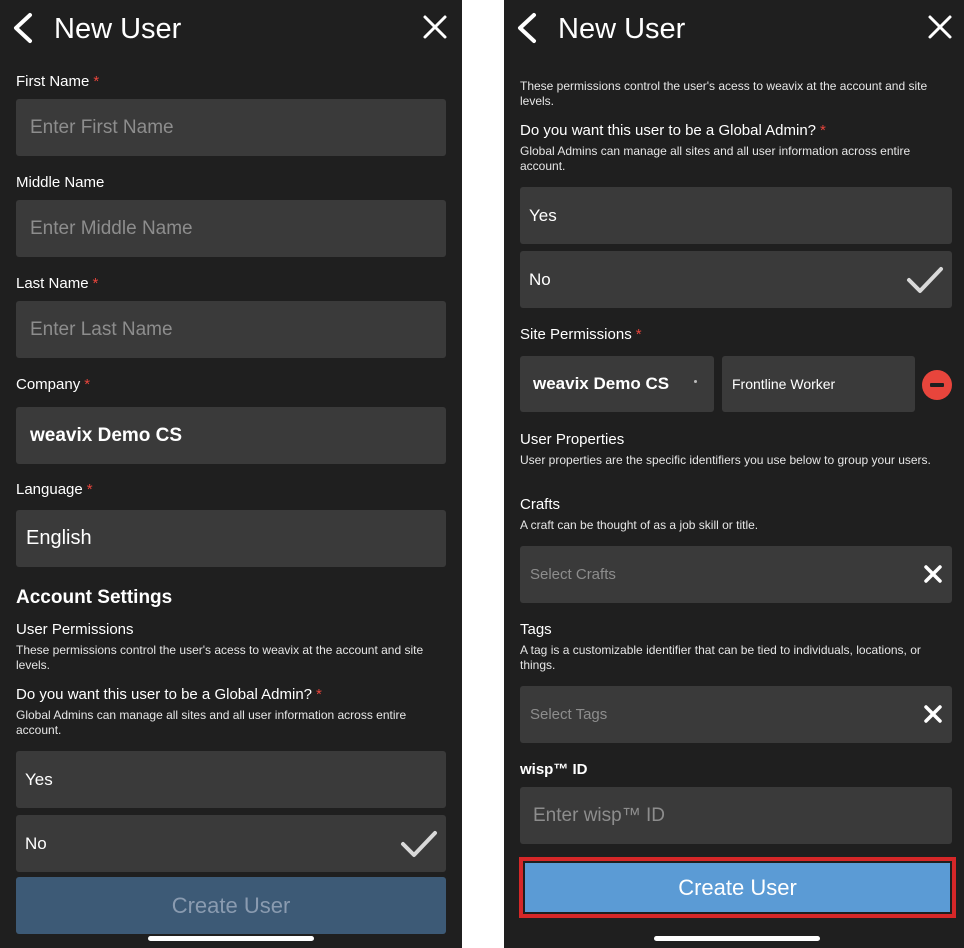 This screenshot has height=948, width=964. What do you see at coordinates (75, 629) in the screenshot?
I see `user-permissions-title: User Permissions` at bounding box center [75, 629].